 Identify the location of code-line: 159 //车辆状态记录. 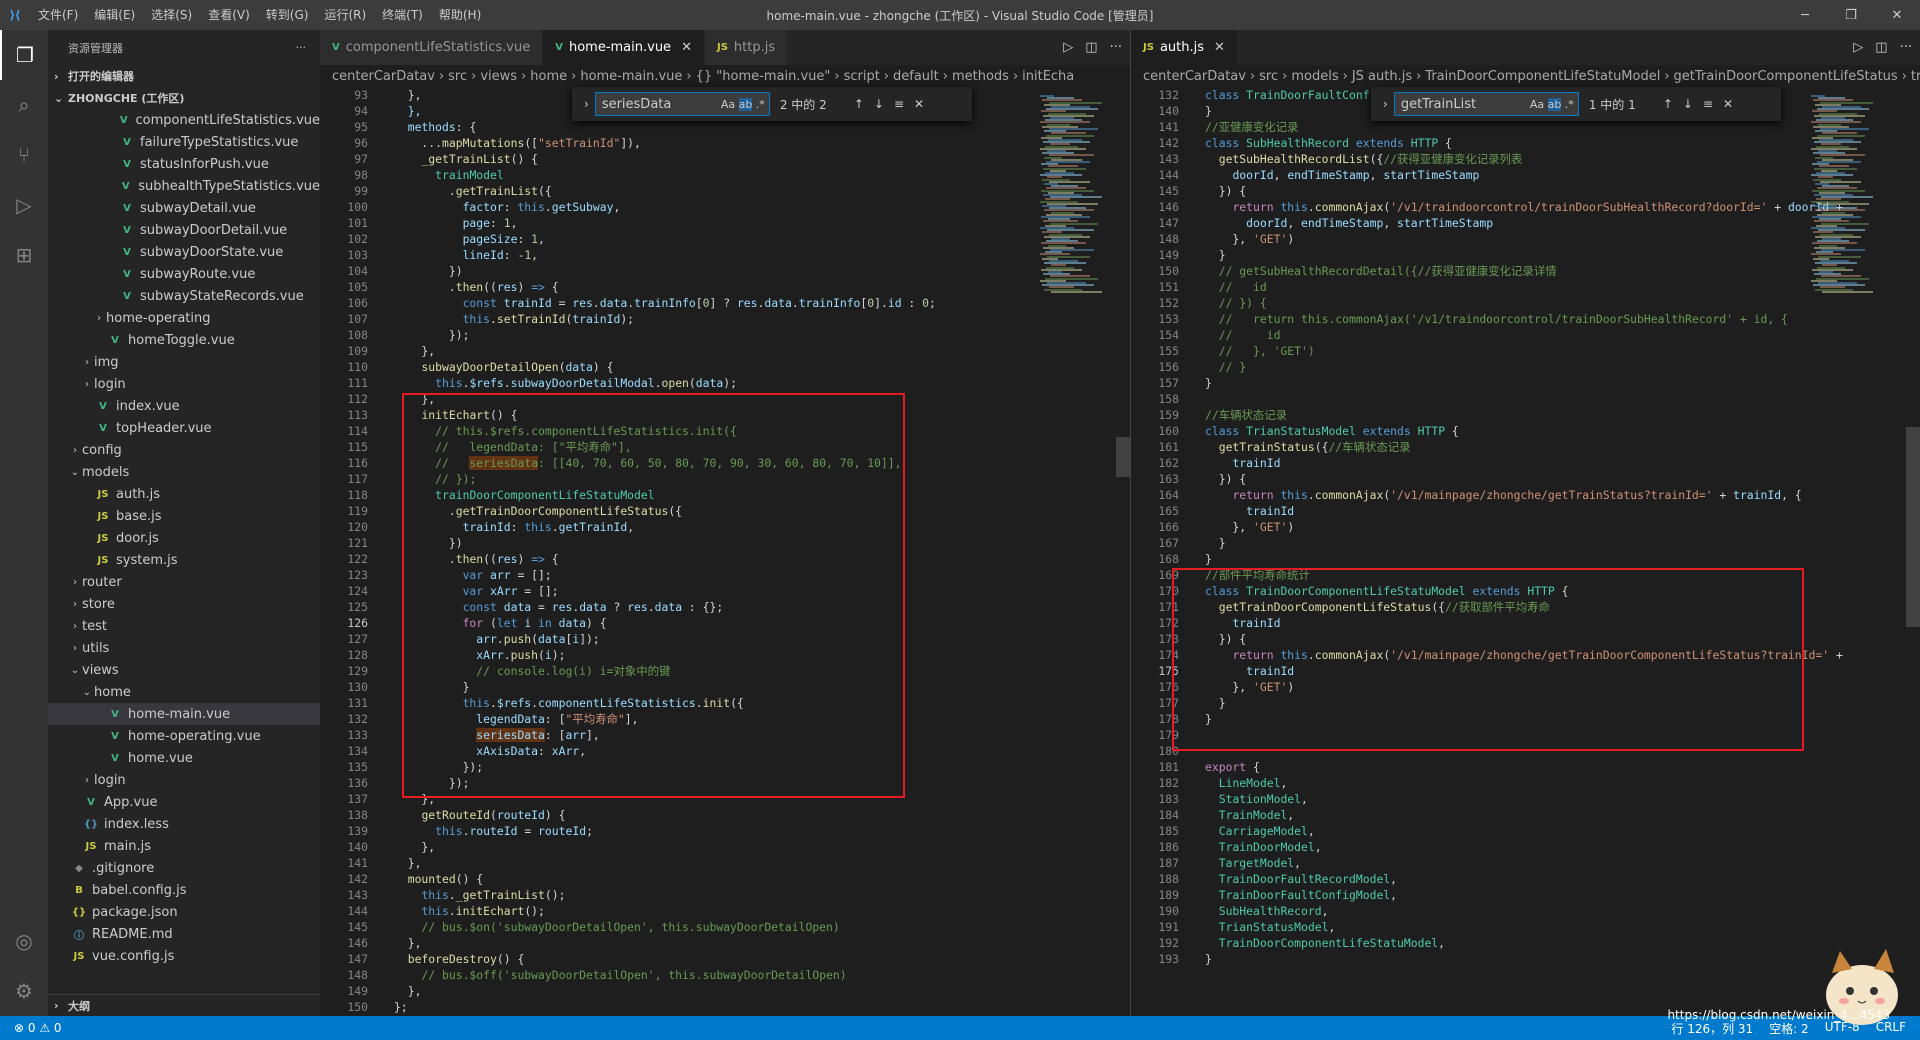
(1487, 415).